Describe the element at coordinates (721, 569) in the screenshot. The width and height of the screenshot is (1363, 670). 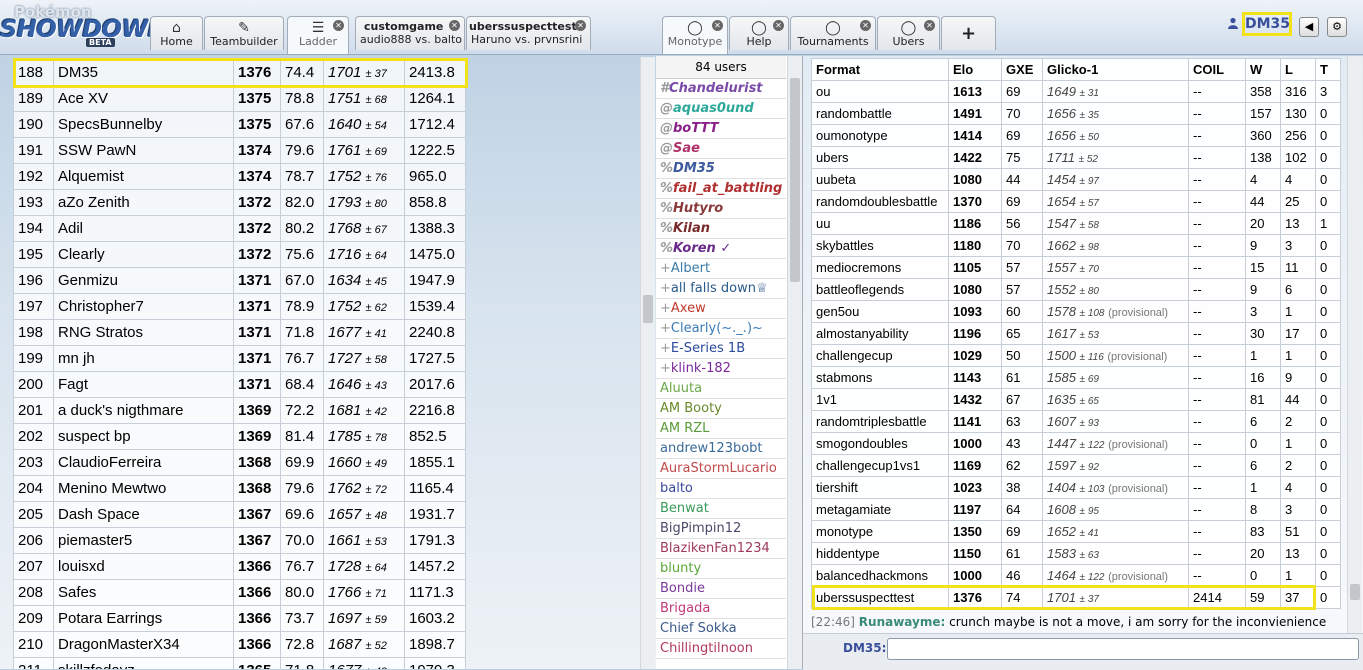
I see `user-list-item: blunty` at that location.